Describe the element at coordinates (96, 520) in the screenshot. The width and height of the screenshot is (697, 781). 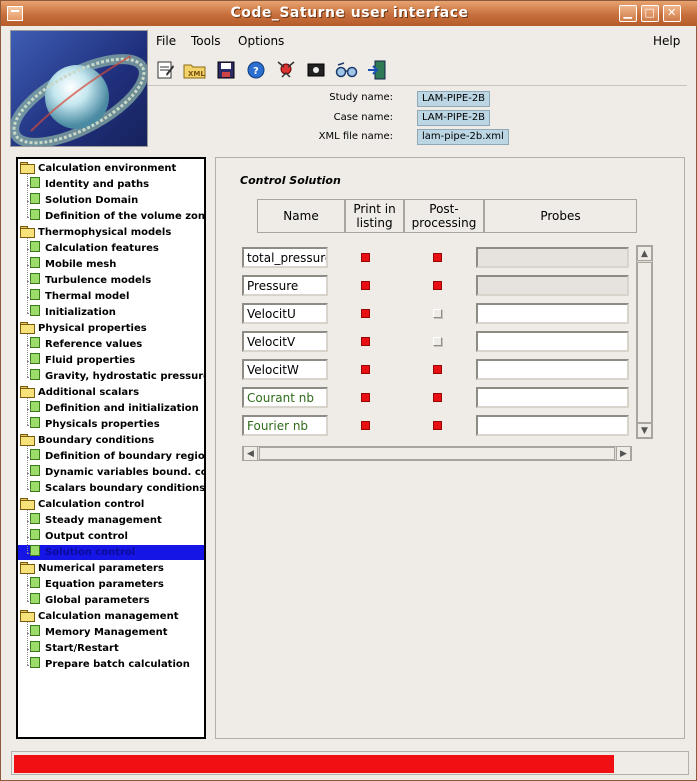
I see `tree-item: Steady management` at that location.